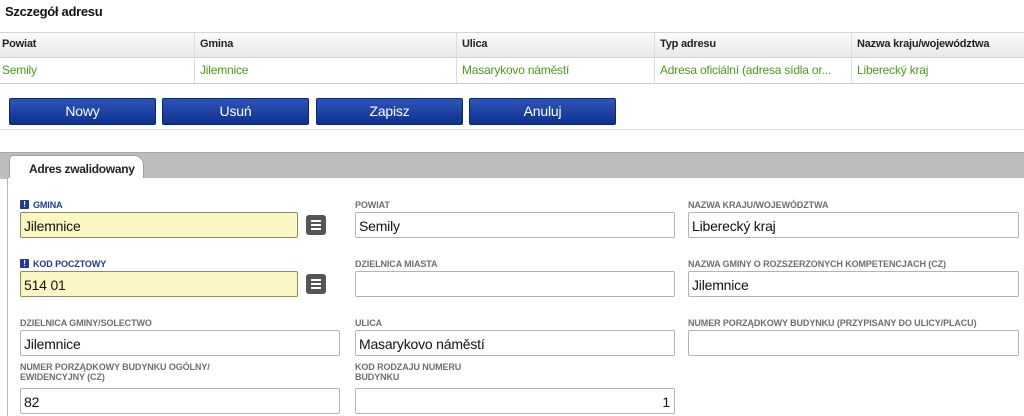  Describe the element at coordinates (48, 205) in the screenshot. I see `gmina-label: GMINA` at that location.